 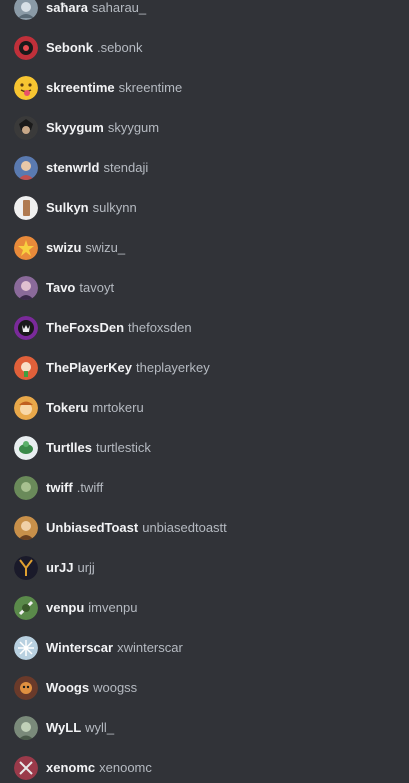 I want to click on member-row: stenwrld stendaji, so click(x=204, y=168).